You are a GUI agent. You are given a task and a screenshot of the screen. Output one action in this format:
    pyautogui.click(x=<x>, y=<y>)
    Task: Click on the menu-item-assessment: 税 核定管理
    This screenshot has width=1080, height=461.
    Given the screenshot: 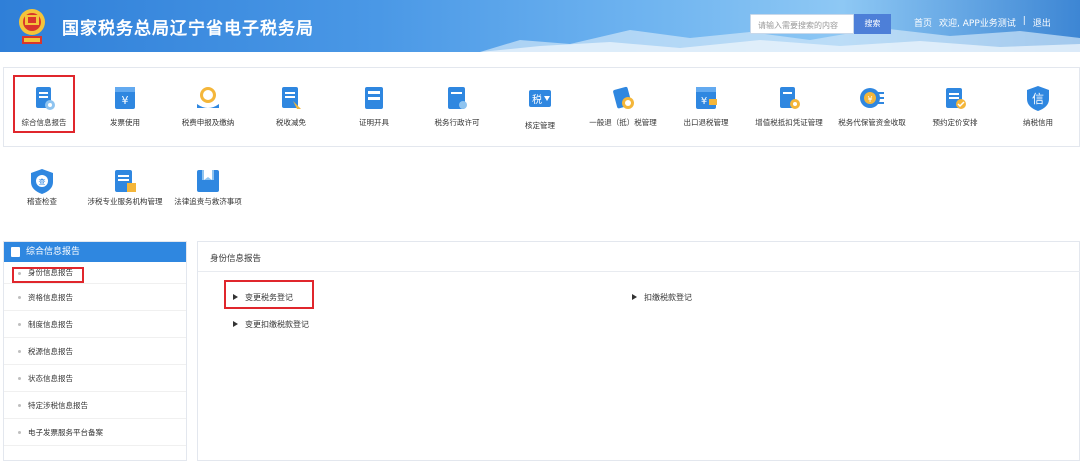 What is the action you would take?
    pyautogui.click(x=540, y=120)
    